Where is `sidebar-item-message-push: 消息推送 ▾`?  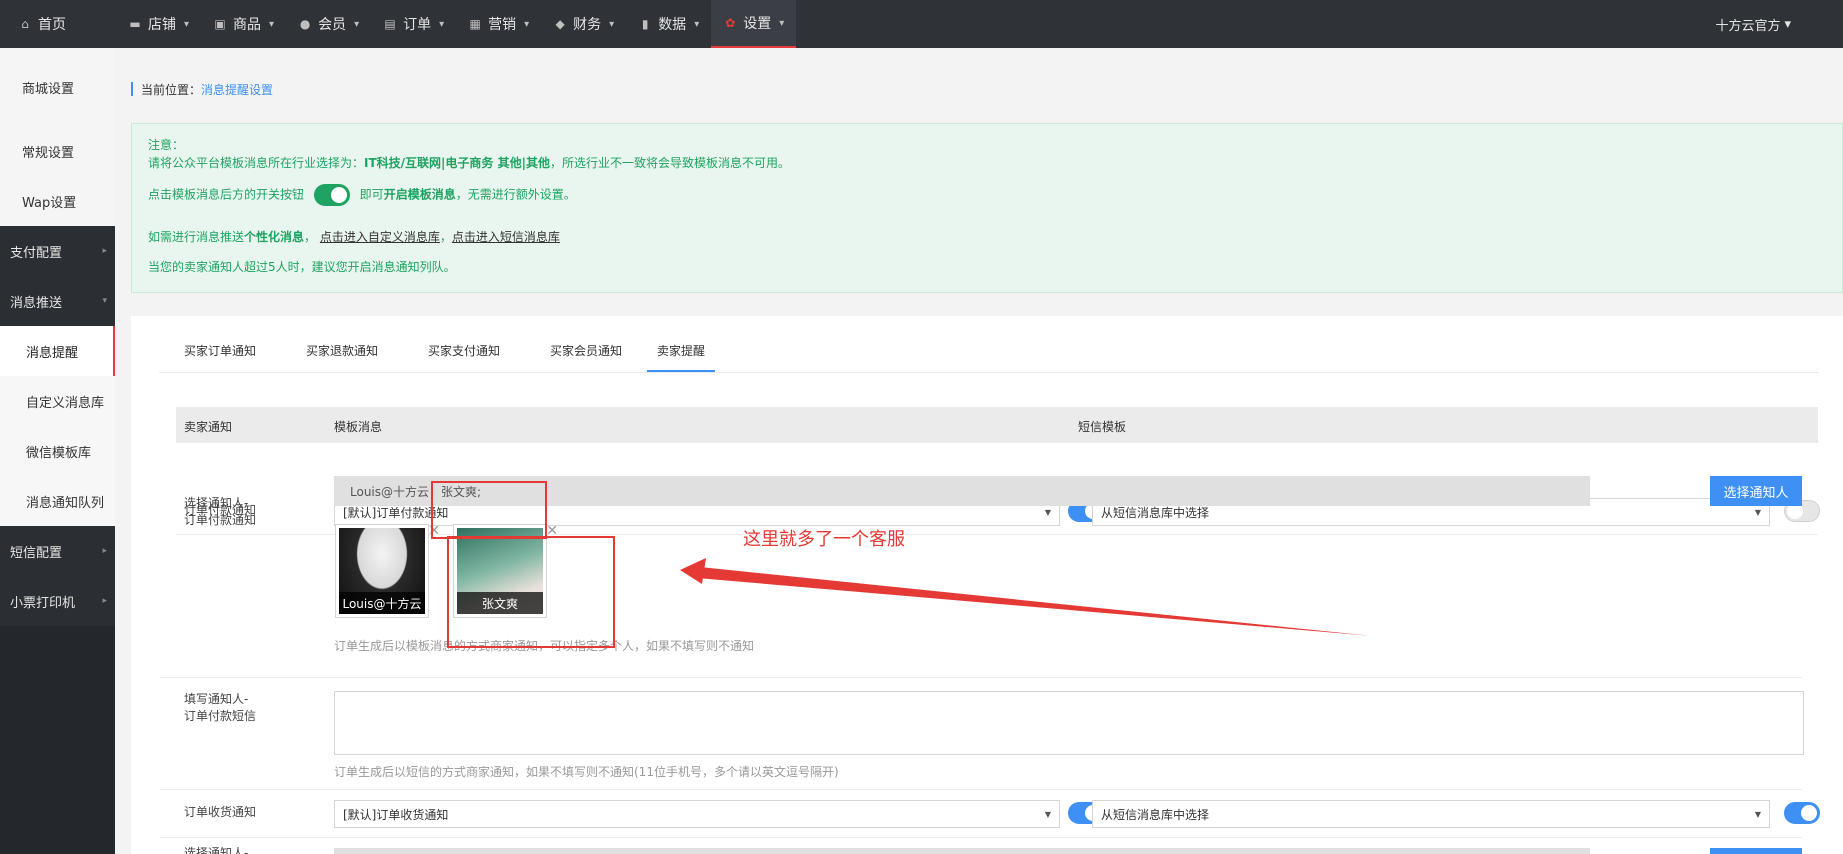 sidebar-item-message-push: 消息推送 ▾ is located at coordinates (57, 301).